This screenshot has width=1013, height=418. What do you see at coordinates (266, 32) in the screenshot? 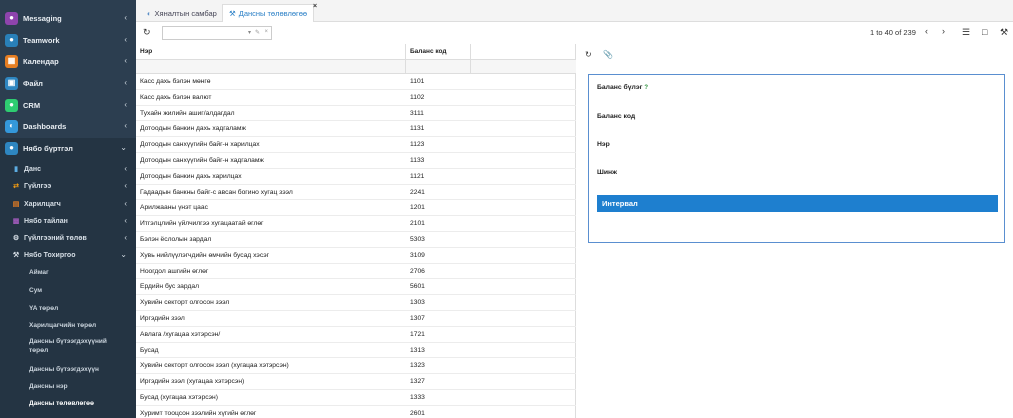
I see `clear-icon: ×` at bounding box center [266, 32].